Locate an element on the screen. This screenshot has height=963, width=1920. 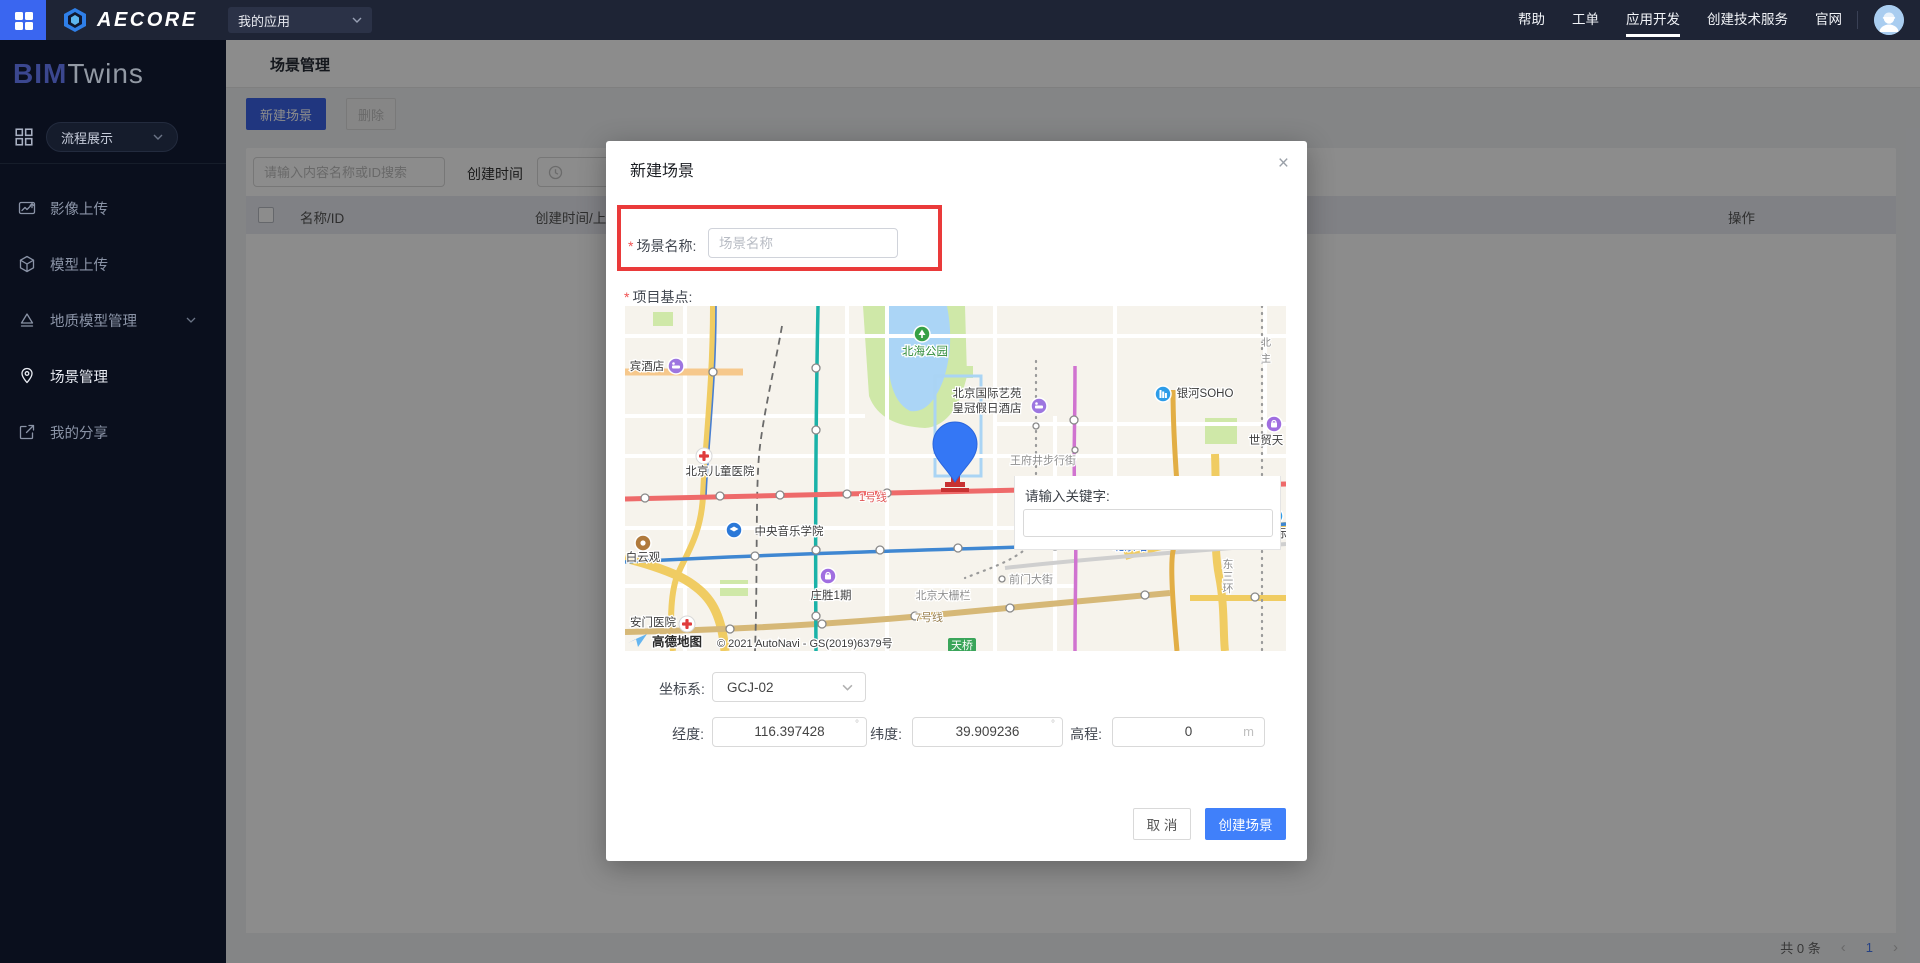
map-label: 北海公园 is located at coordinates (925, 351).